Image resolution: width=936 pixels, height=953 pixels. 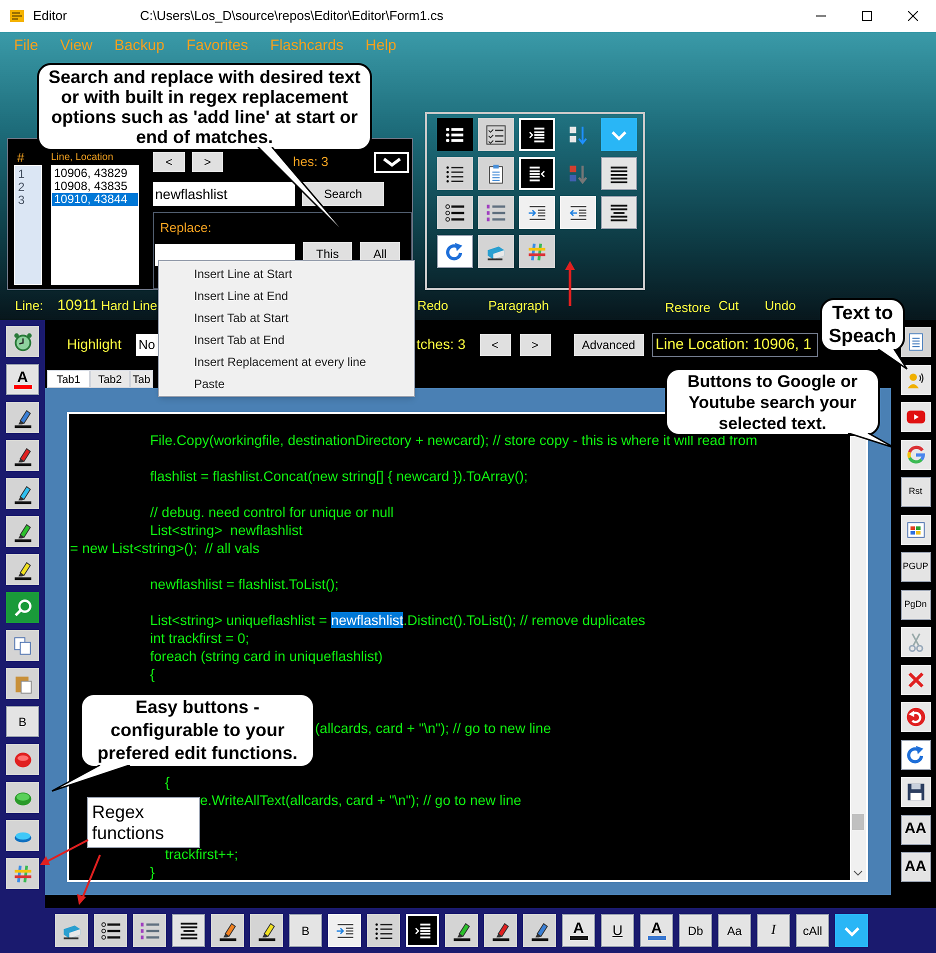 What do you see at coordinates (915, 455) in the screenshot?
I see `colored-ring-button` at bounding box center [915, 455].